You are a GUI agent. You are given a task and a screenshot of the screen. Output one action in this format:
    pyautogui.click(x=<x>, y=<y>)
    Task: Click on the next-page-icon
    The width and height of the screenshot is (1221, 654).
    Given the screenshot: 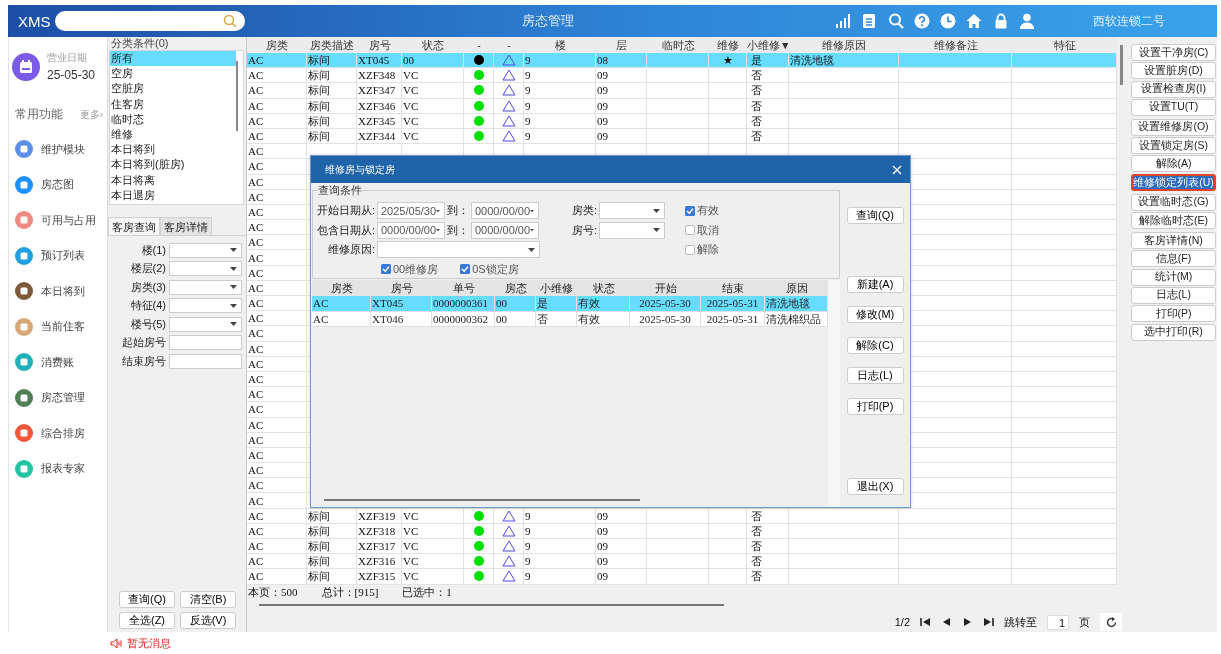 What is the action you would take?
    pyautogui.click(x=967, y=622)
    